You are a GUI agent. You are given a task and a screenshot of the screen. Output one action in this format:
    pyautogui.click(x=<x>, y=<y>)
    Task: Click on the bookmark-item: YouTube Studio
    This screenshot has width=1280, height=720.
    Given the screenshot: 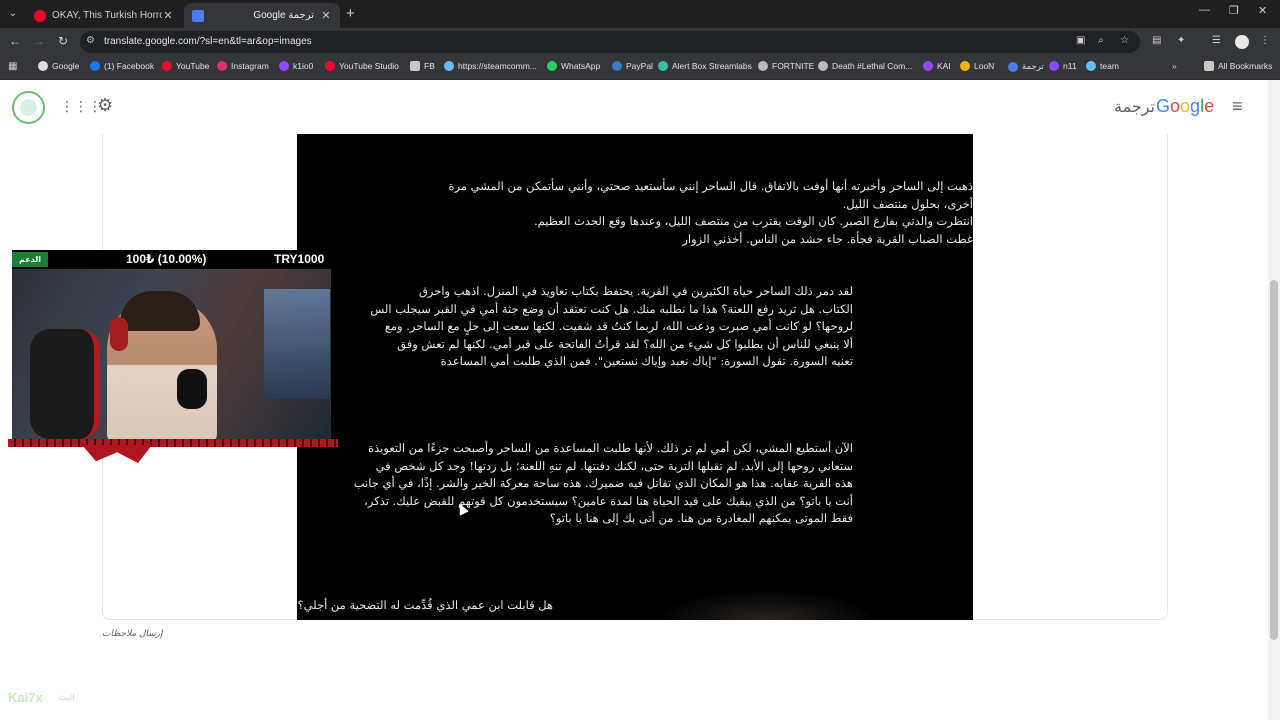 What is the action you would take?
    pyautogui.click(x=362, y=66)
    